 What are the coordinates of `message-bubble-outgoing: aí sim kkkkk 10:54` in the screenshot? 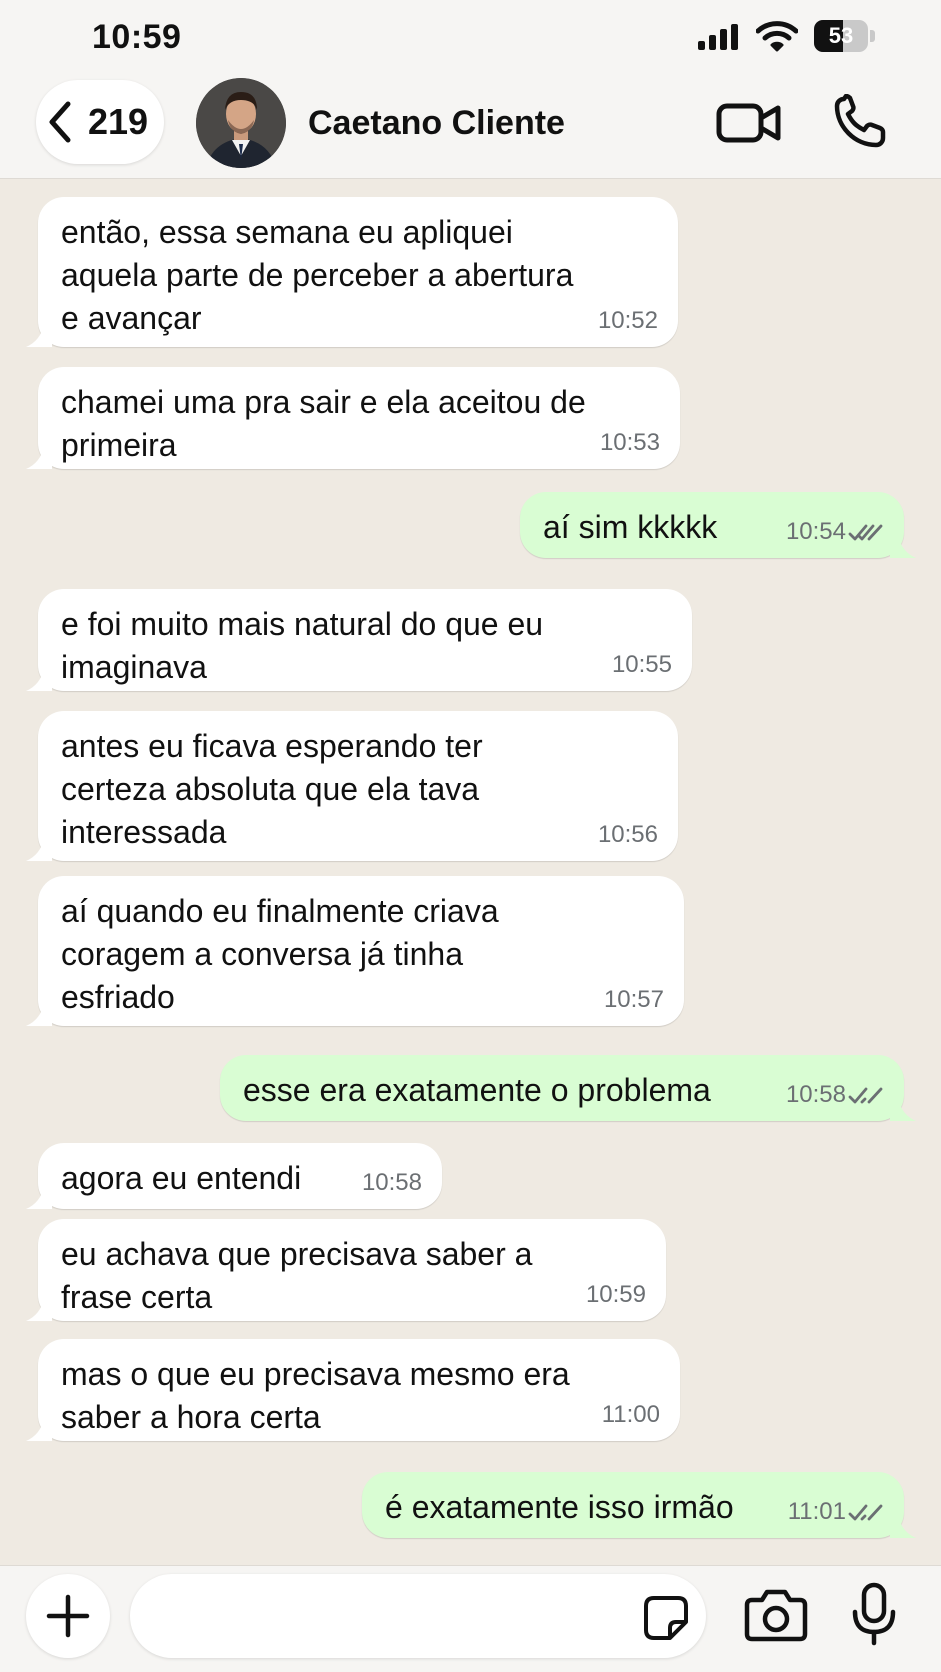 It's located at (718, 525).